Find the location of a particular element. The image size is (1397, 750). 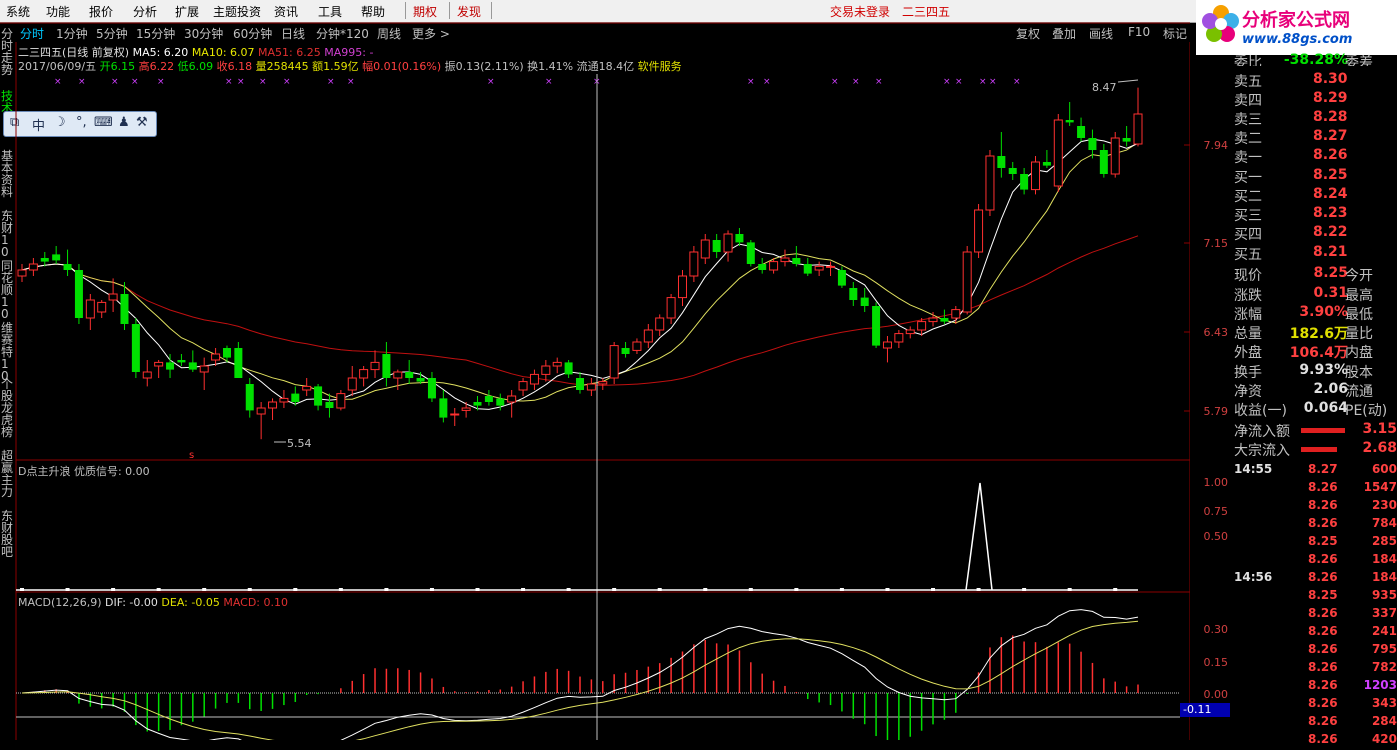

sell3-price: 8.28 is located at coordinates (1330, 117).